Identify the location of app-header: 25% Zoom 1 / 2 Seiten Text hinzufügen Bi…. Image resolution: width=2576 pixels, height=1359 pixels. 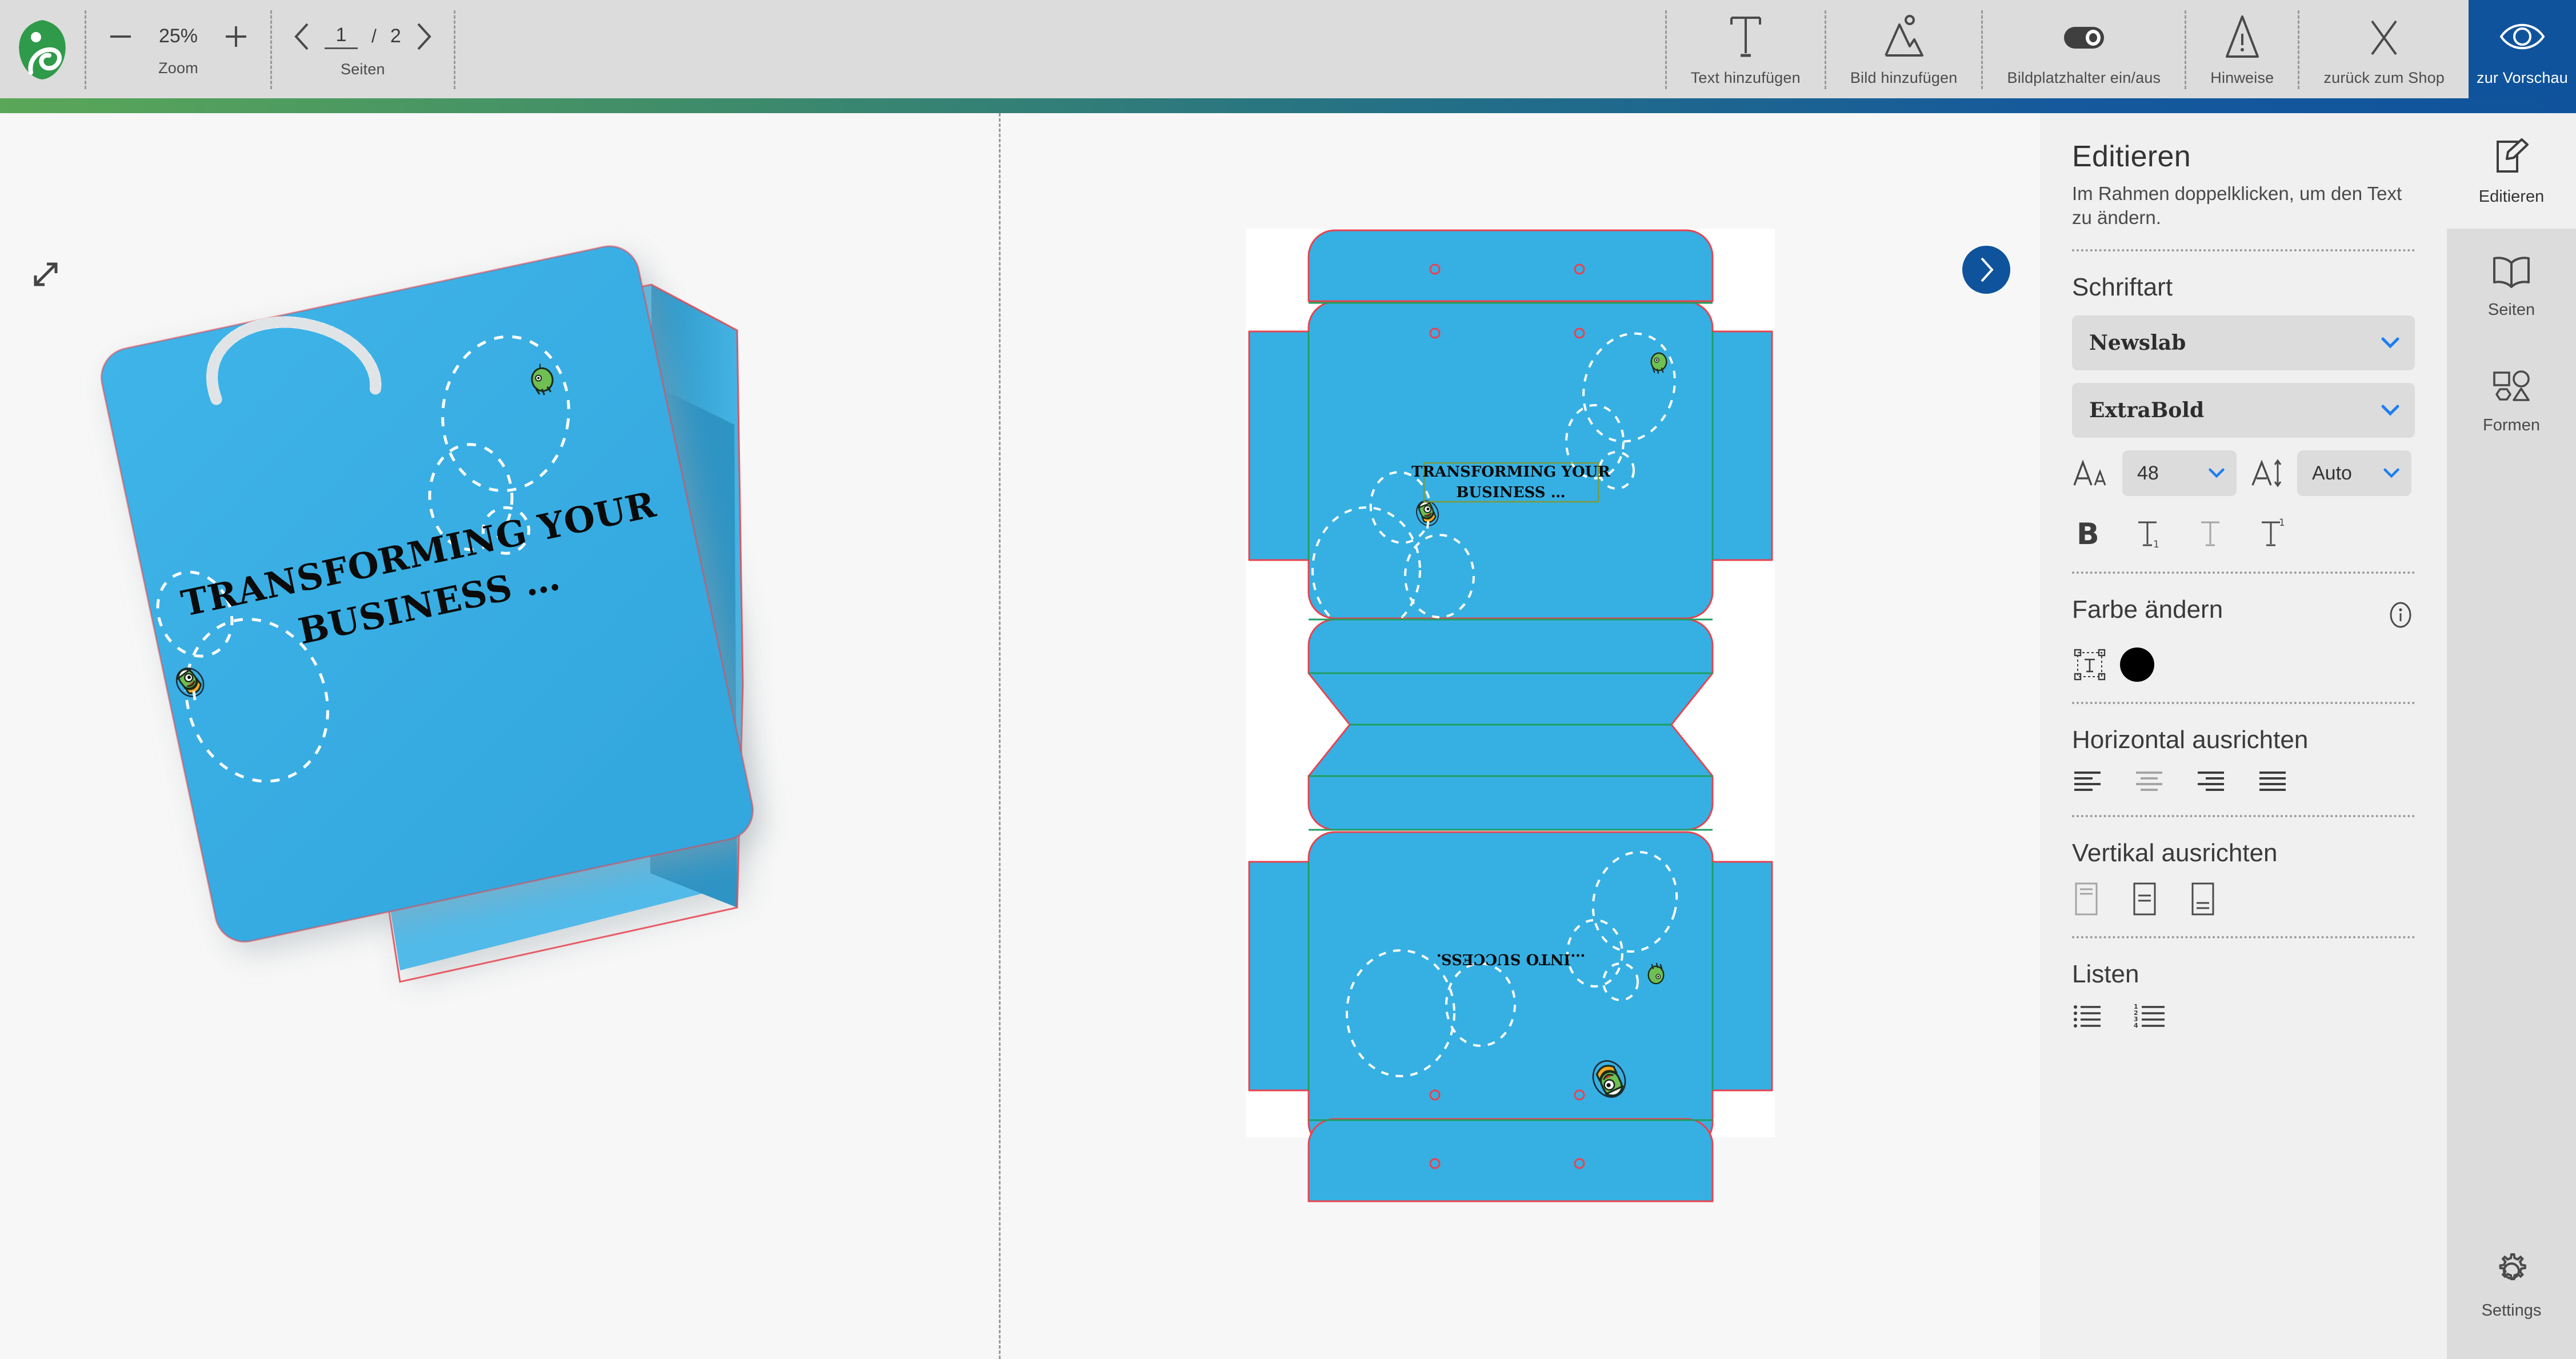
(1288, 49).